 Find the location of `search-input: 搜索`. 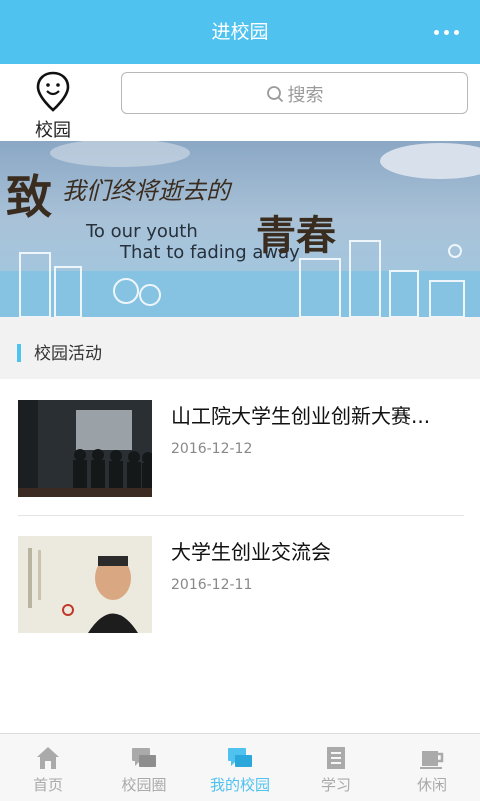

search-input: 搜索 is located at coordinates (294, 93).